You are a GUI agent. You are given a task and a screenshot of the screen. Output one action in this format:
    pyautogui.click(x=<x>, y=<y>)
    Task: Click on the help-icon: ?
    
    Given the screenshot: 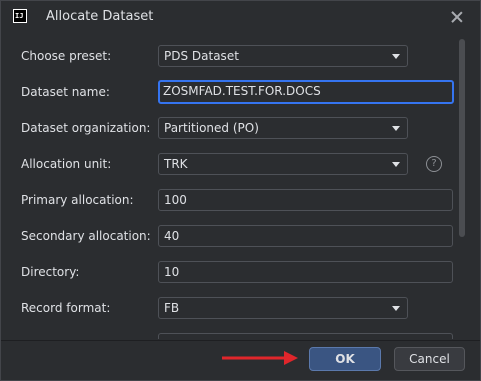 What is the action you would take?
    pyautogui.click(x=434, y=164)
    